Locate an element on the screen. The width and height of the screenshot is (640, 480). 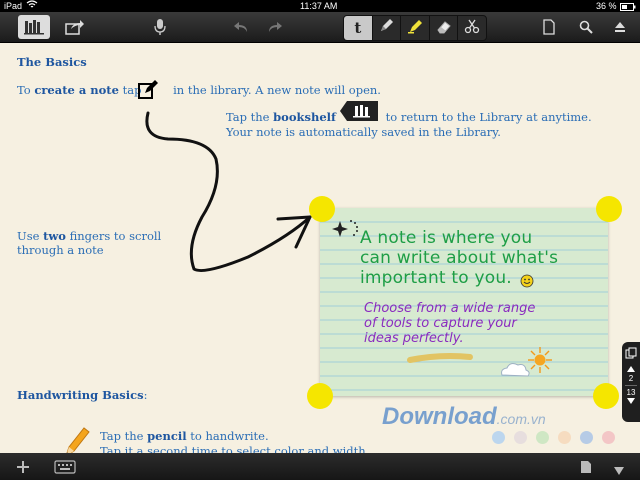
create-pre: To is located at coordinates (26, 90).